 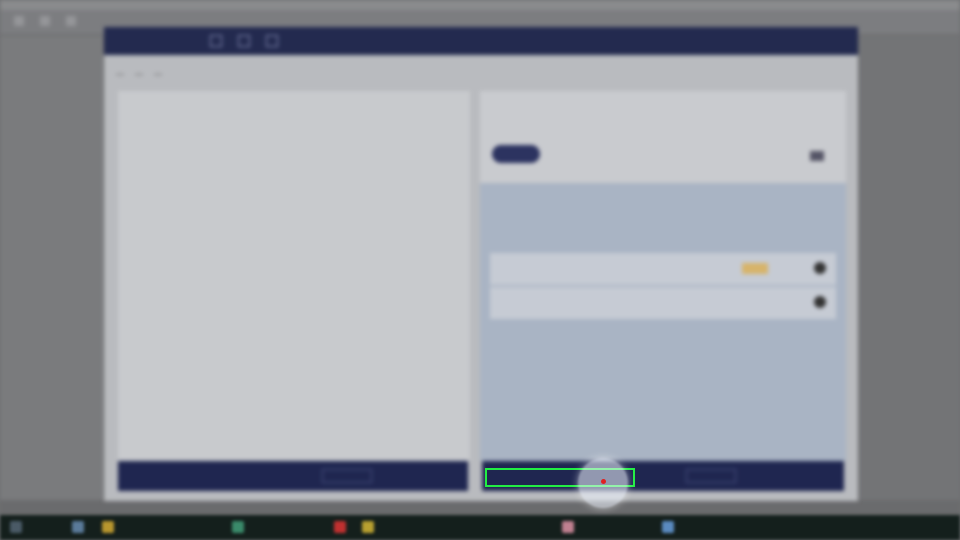 I want to click on taskbar, so click(x=480, y=527).